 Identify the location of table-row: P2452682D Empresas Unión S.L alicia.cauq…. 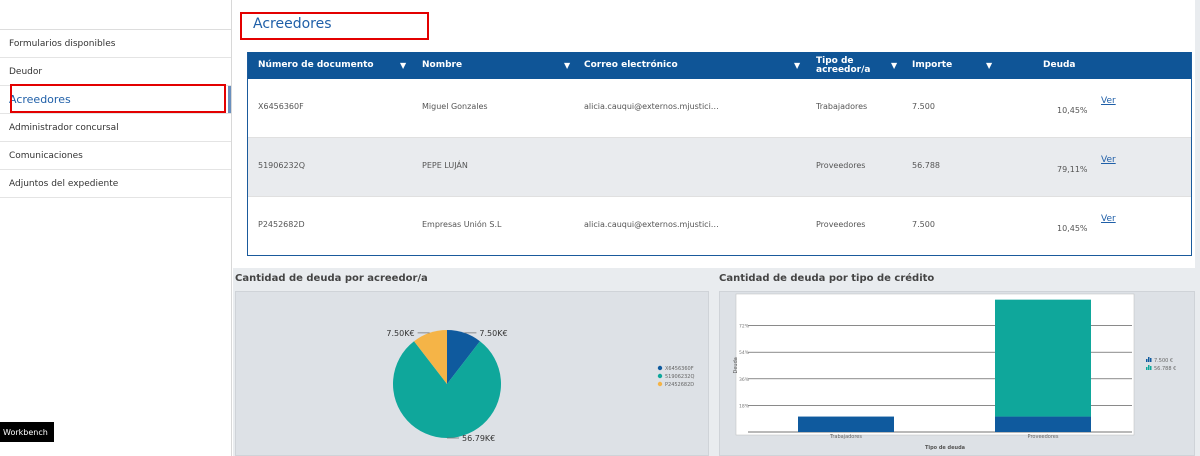
(719, 226).